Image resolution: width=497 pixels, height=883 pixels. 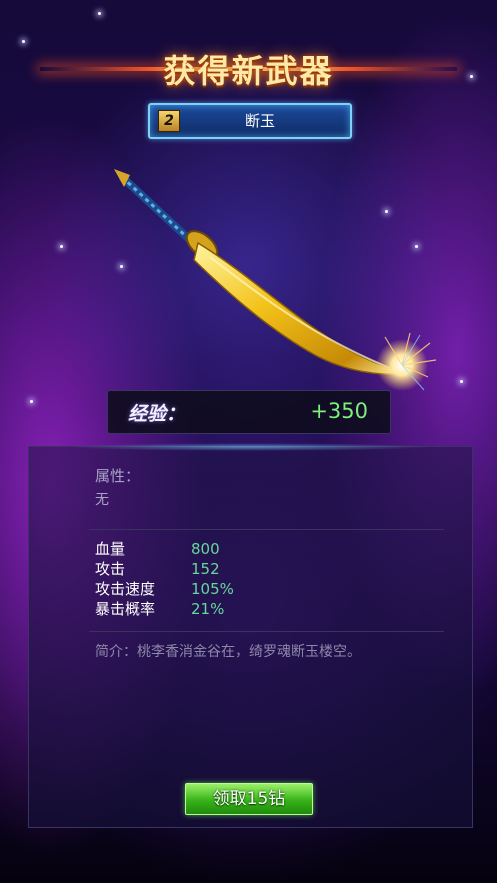 What do you see at coordinates (250, 447) in the screenshot?
I see `panel-glow` at bounding box center [250, 447].